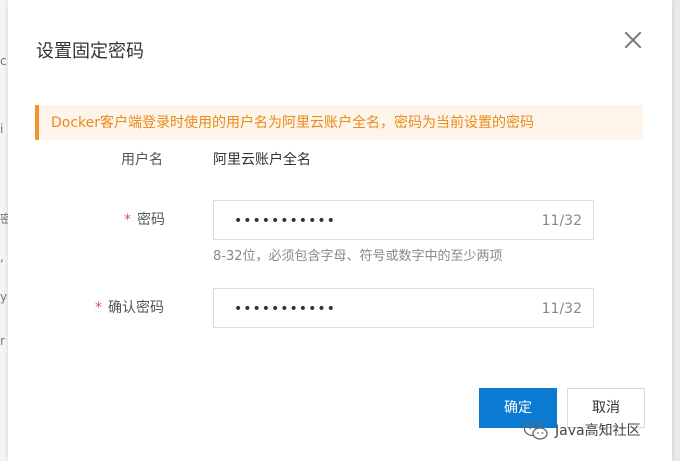 The image size is (680, 461). I want to click on password-char-counter: 11/32, so click(561, 221).